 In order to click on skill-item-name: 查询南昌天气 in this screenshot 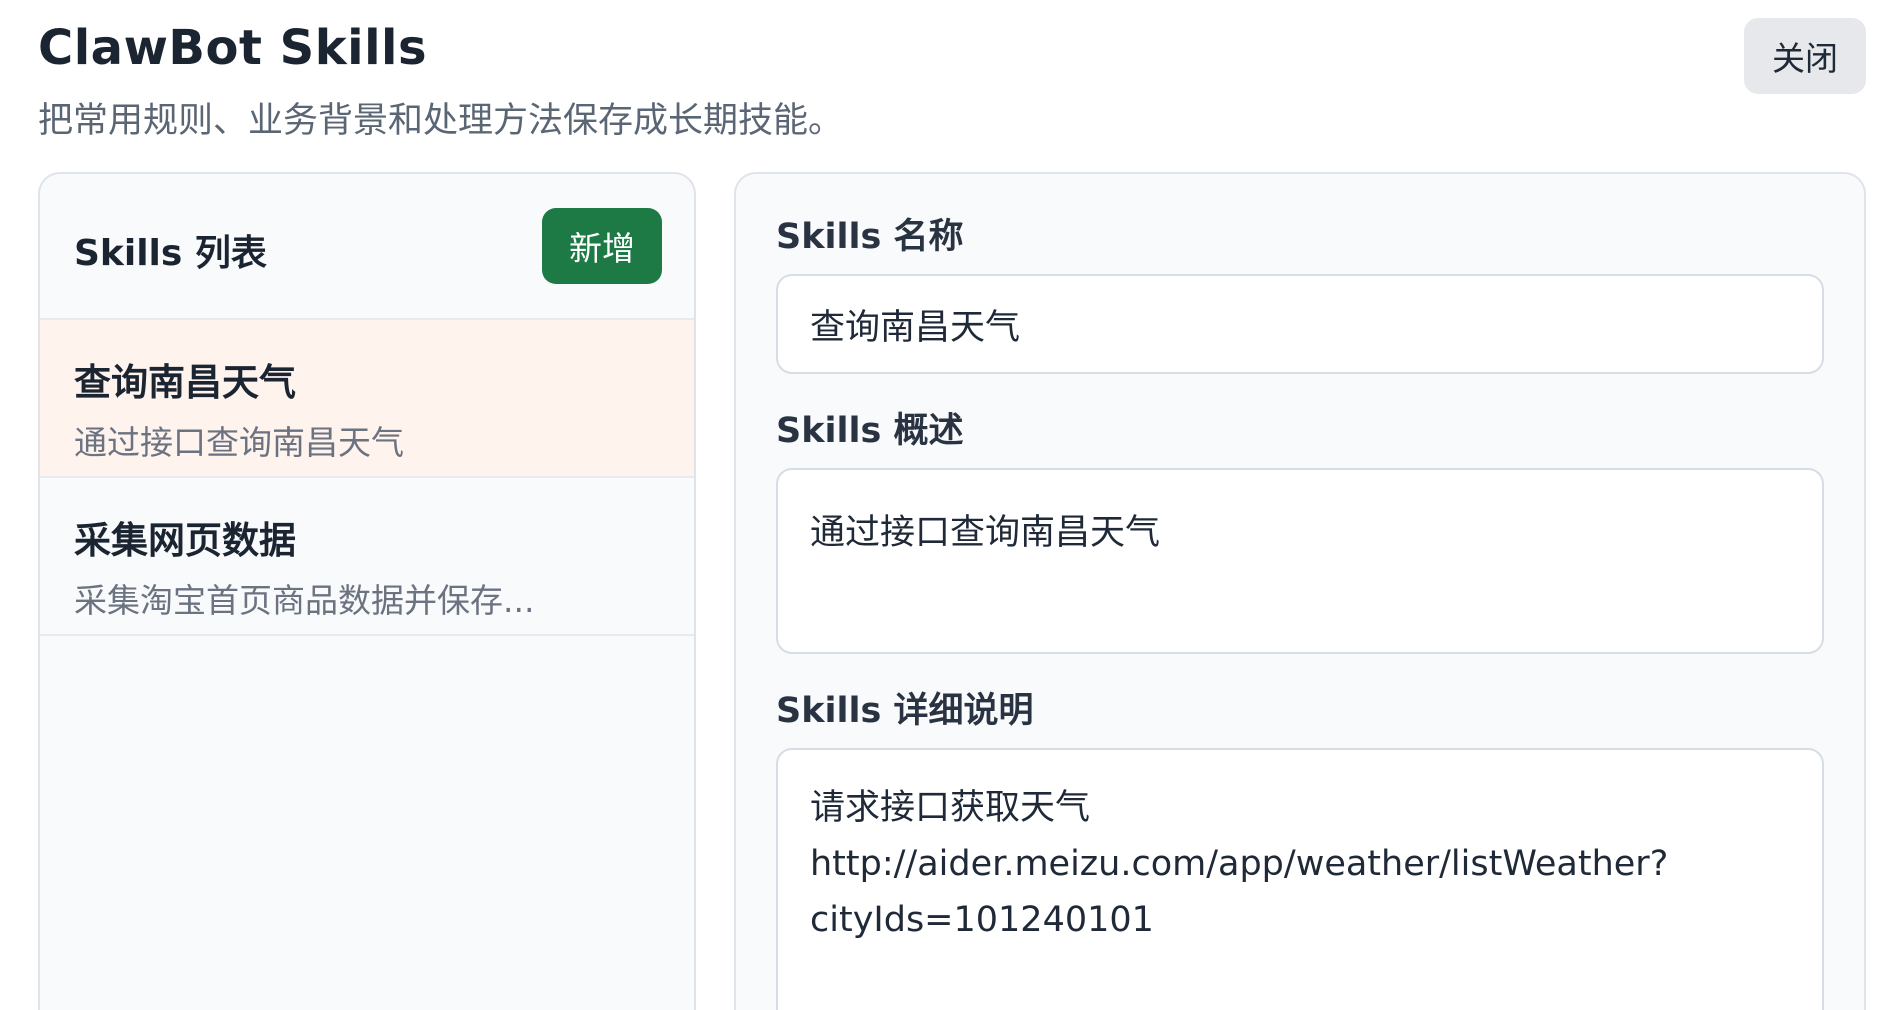, I will do `click(185, 382)`.